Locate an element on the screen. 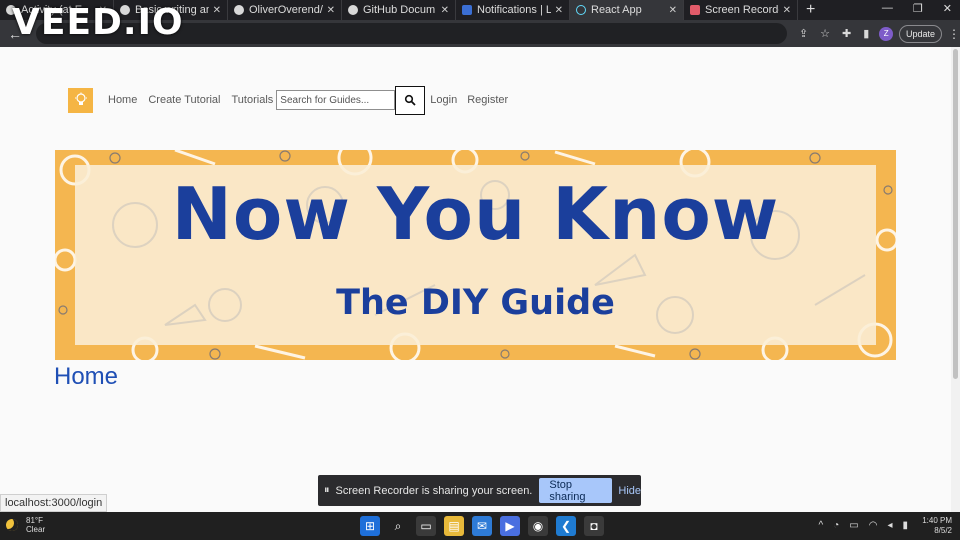 This screenshot has width=960, height=540. taskbar-apps: ⊞ ⌕ ▭ ▤ ✉ ▶ ◉ ❮ ◘ is located at coordinates (482, 526).